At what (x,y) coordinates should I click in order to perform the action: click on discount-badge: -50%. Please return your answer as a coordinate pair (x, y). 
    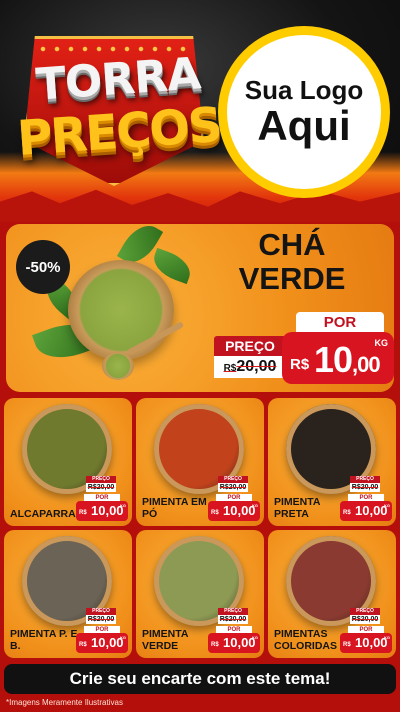
    Looking at the image, I should click on (43, 267).